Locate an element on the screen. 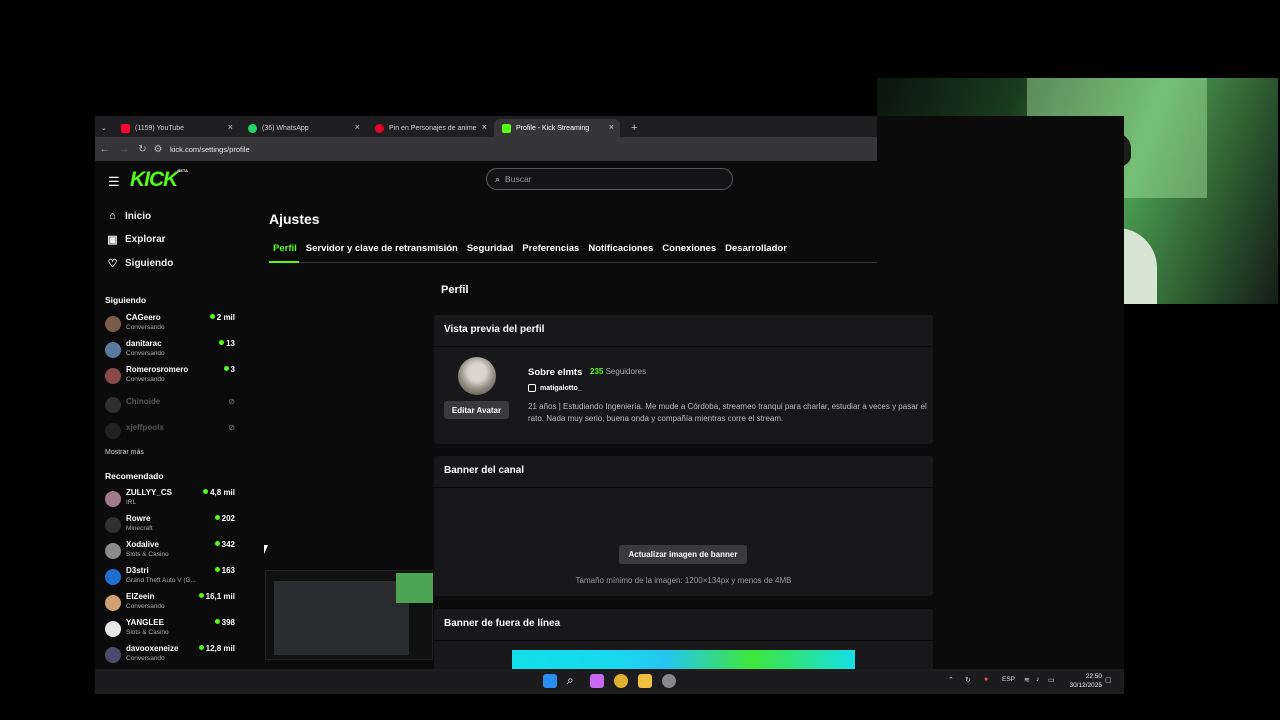  tab-desarrollador: Desarrollador is located at coordinates (756, 248).